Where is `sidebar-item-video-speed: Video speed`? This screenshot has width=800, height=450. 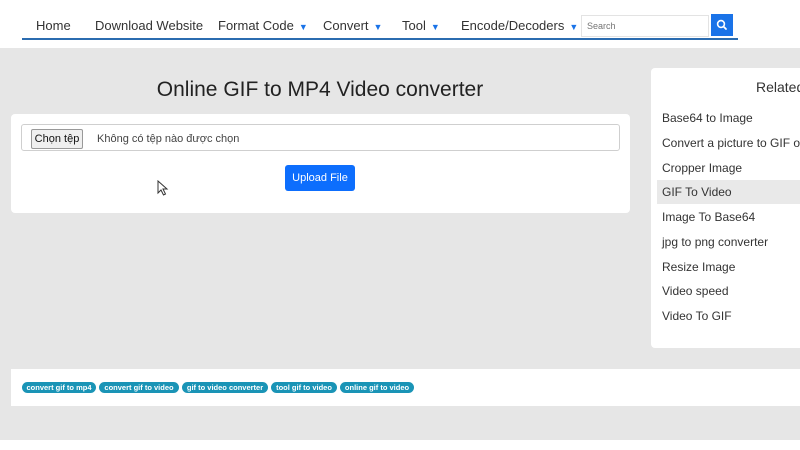 sidebar-item-video-speed: Video speed is located at coordinates (728, 291).